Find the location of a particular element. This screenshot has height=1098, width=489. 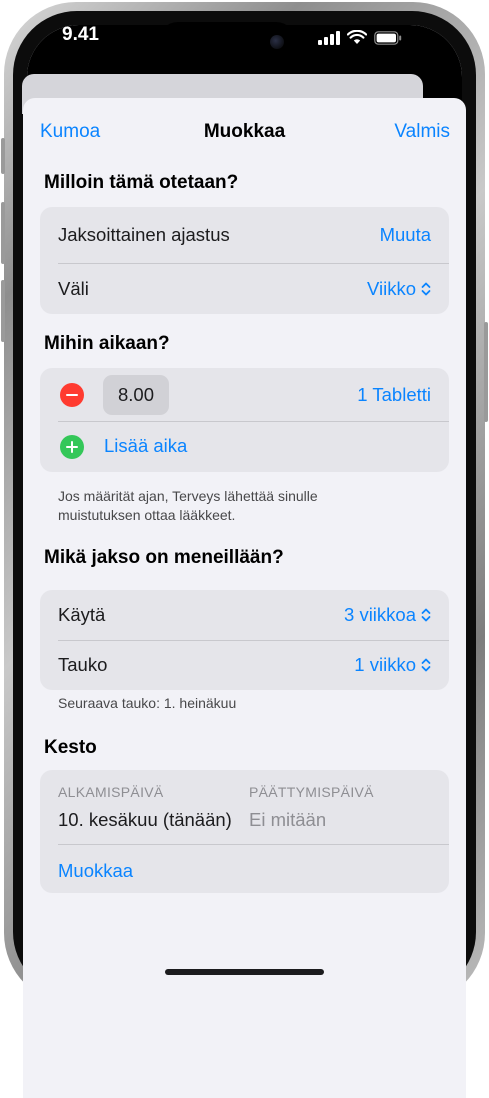

interval-value: Viikko is located at coordinates (391, 288).